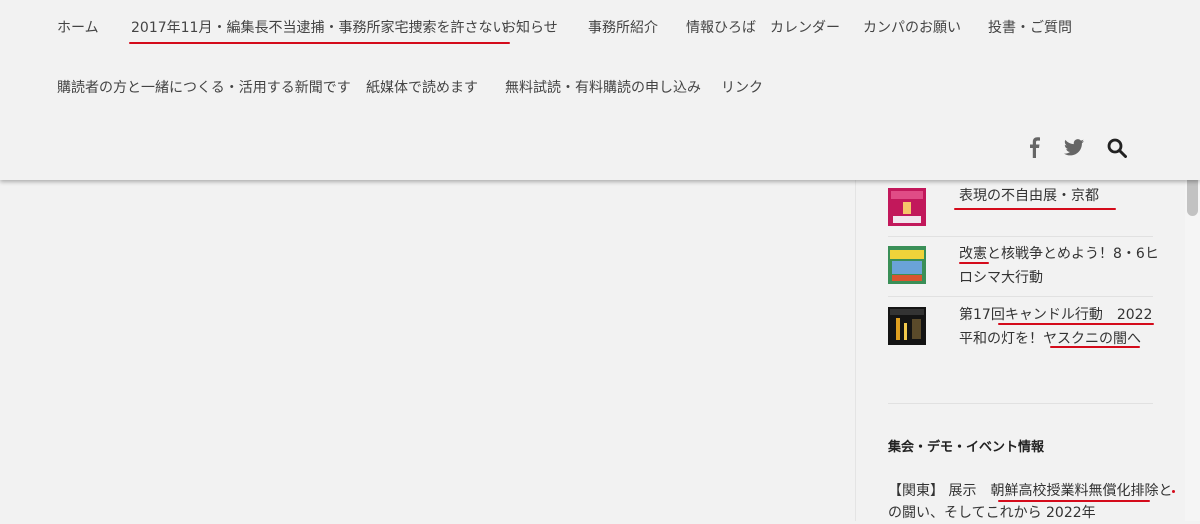  I want to click on nav-readers: 購読者の方と一緒につくる・活用する新聞です, so click(204, 88).